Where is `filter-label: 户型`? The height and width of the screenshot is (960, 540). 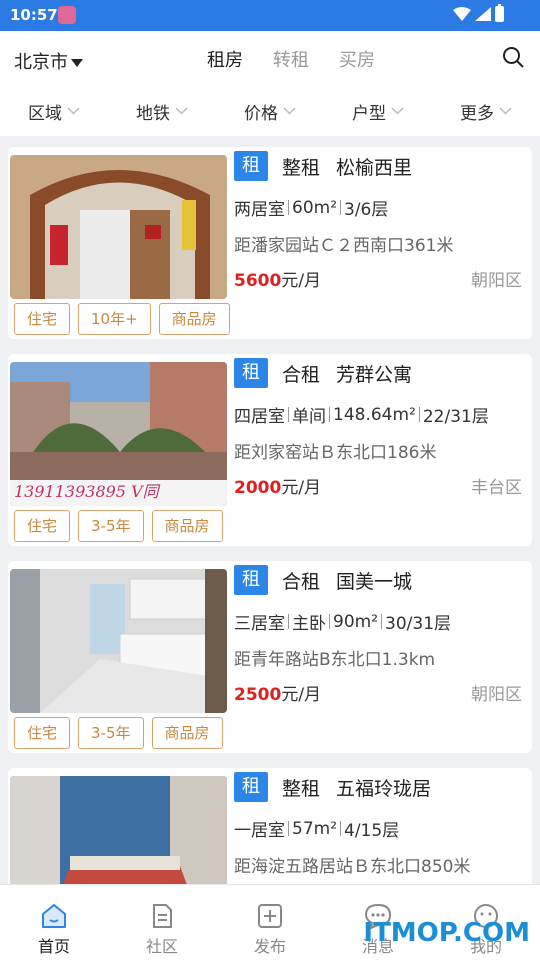 filter-label: 户型 is located at coordinates (369, 113).